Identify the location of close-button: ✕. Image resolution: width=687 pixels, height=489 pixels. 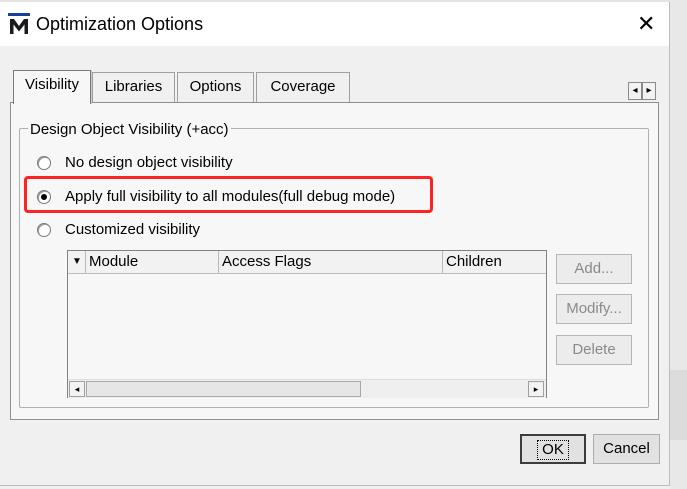
(648, 24).